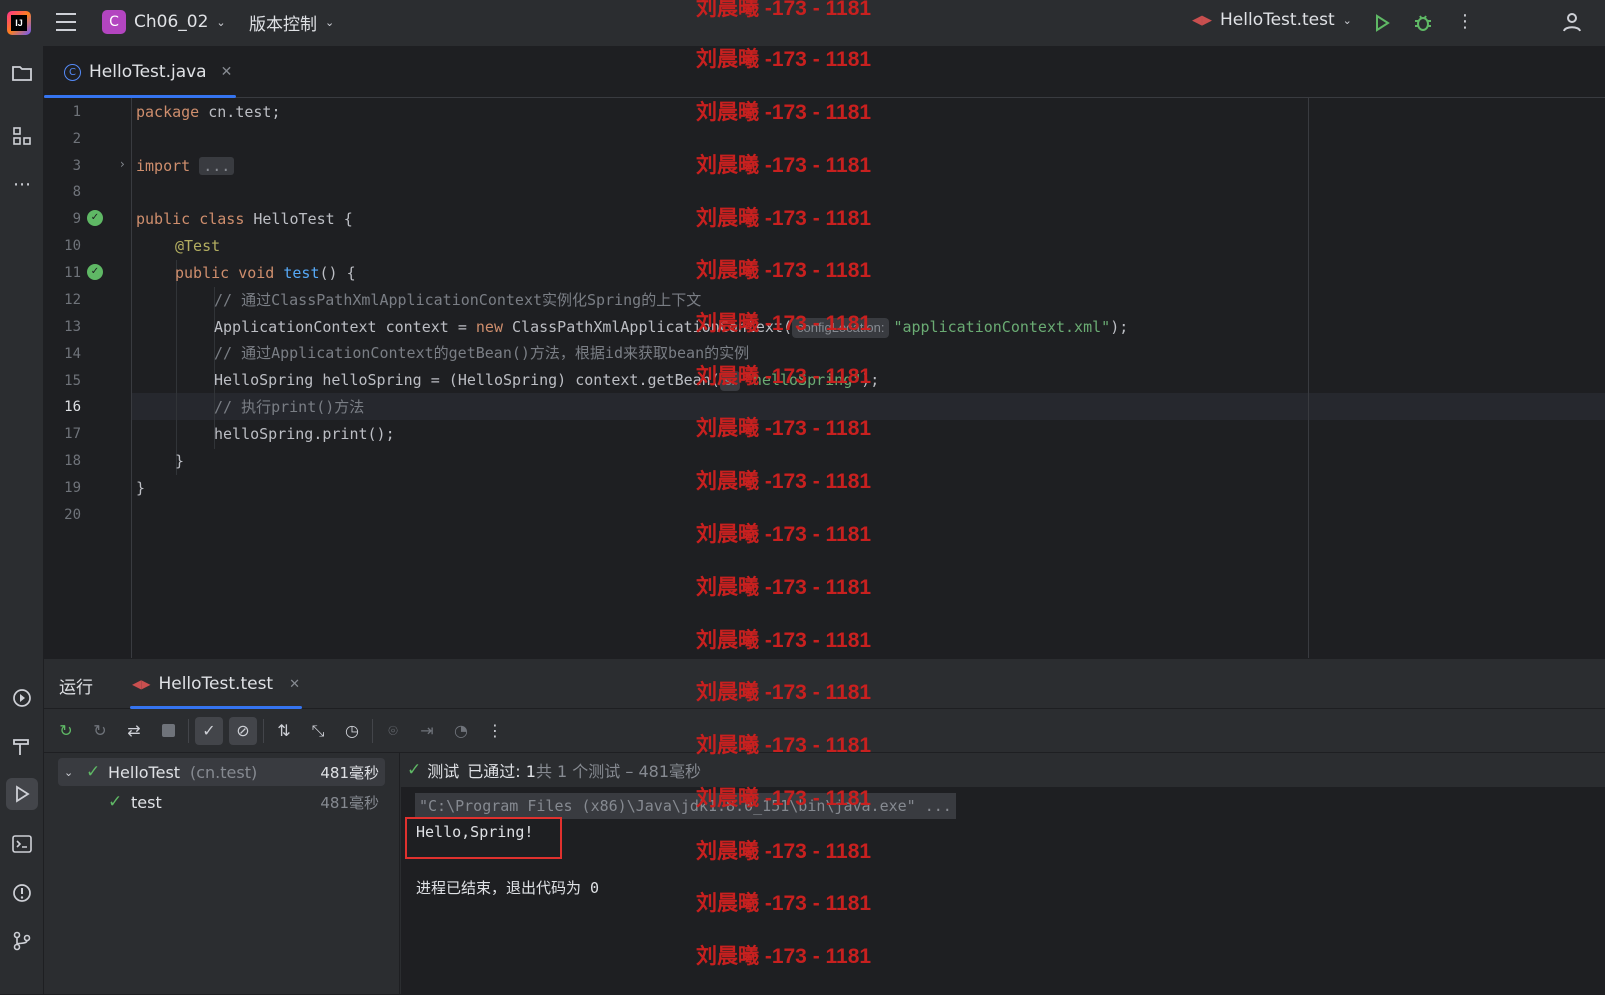 The image size is (1605, 995). Describe the element at coordinates (171, 22) in the screenshot. I see `project-name: Ch06_02` at that location.